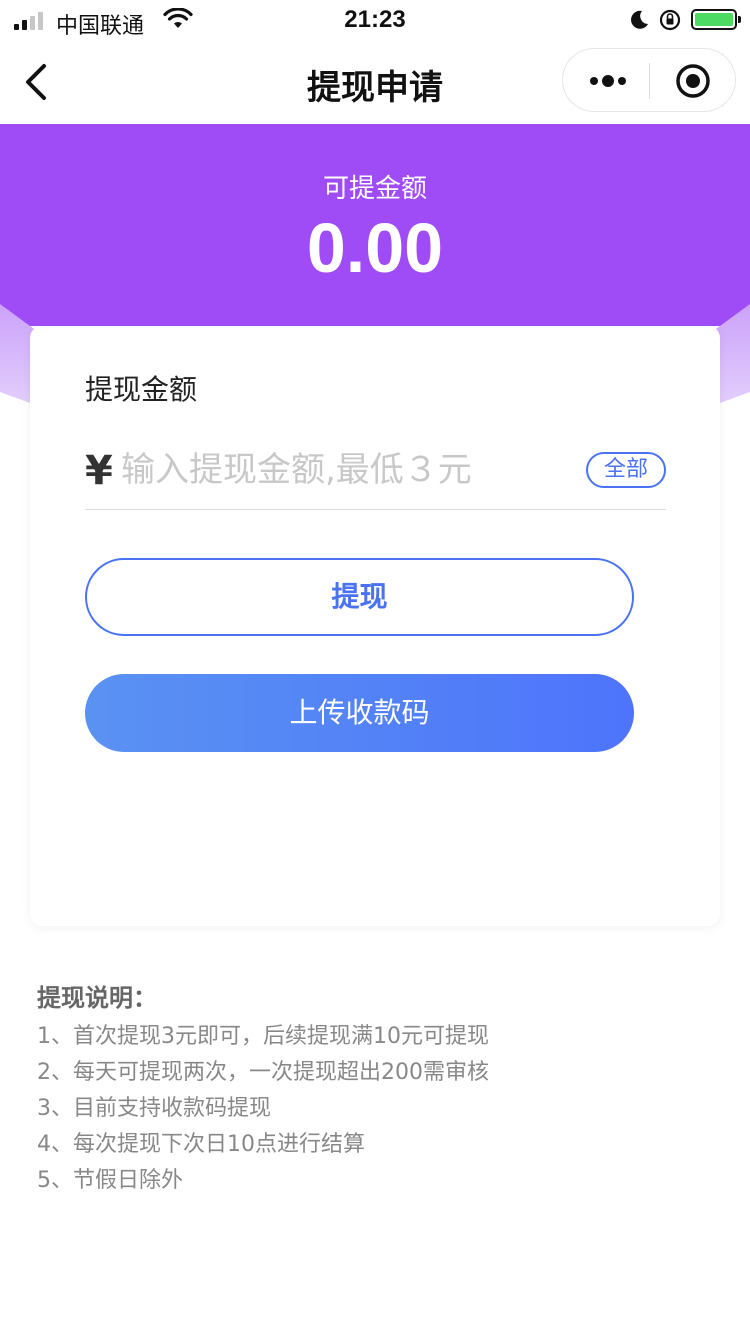 The image size is (750, 1334). What do you see at coordinates (99, 471) in the screenshot?
I see `currency-symbol: ¥` at bounding box center [99, 471].